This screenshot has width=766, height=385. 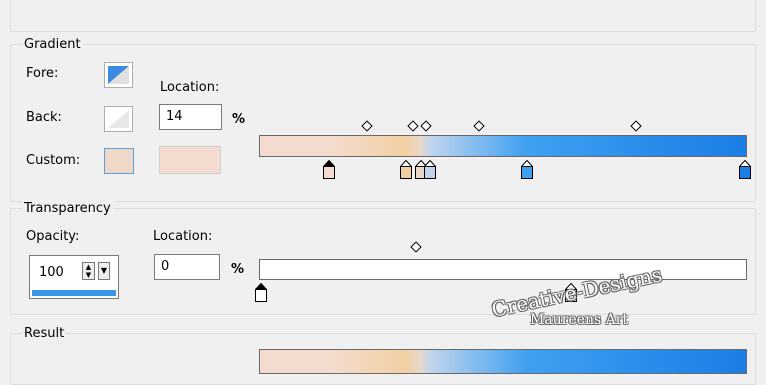 I want to click on gradient-percent-label: %, so click(x=239, y=119).